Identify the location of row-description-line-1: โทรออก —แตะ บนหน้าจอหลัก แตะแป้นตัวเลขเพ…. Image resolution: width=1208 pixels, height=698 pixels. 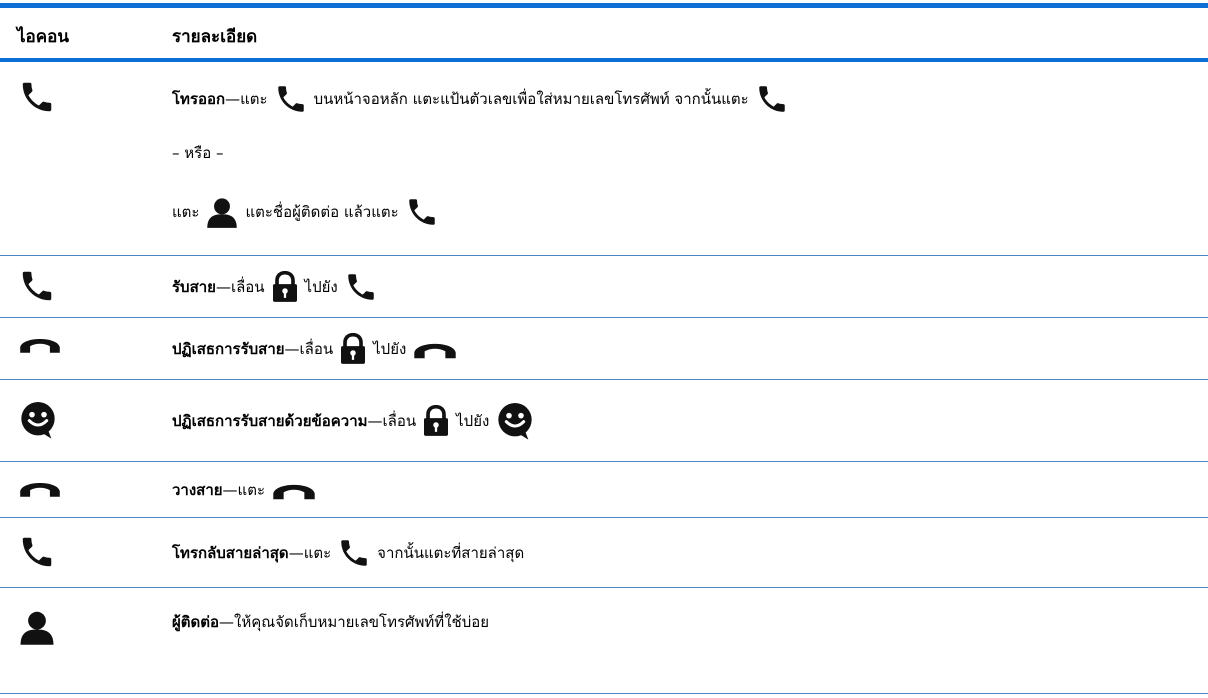
(480, 99).